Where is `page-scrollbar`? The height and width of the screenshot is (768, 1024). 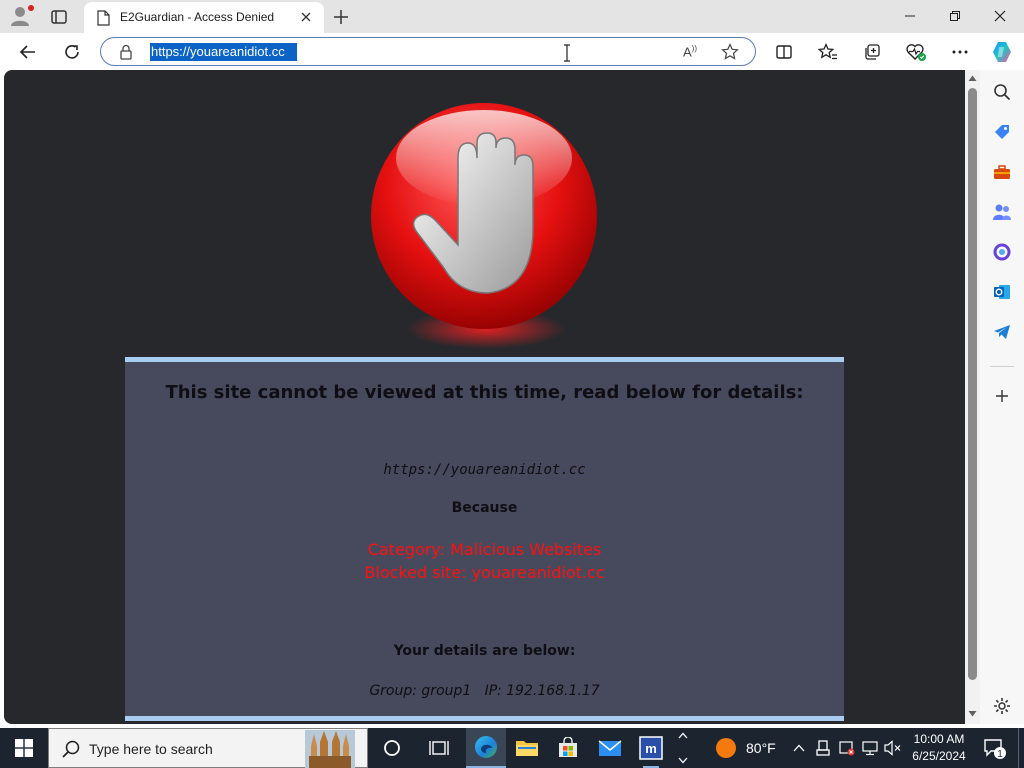
page-scrollbar is located at coordinates (972, 397).